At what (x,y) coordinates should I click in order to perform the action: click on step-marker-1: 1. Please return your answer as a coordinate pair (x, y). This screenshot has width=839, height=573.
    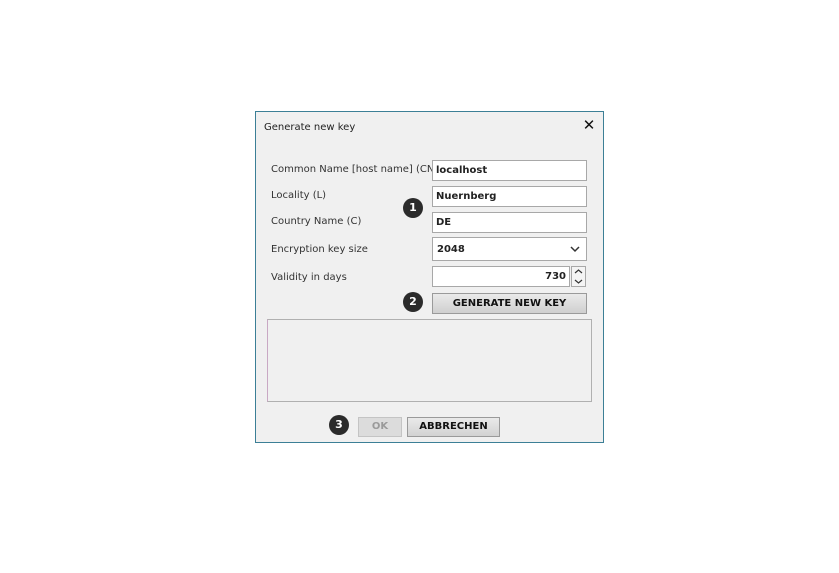
    Looking at the image, I should click on (413, 208).